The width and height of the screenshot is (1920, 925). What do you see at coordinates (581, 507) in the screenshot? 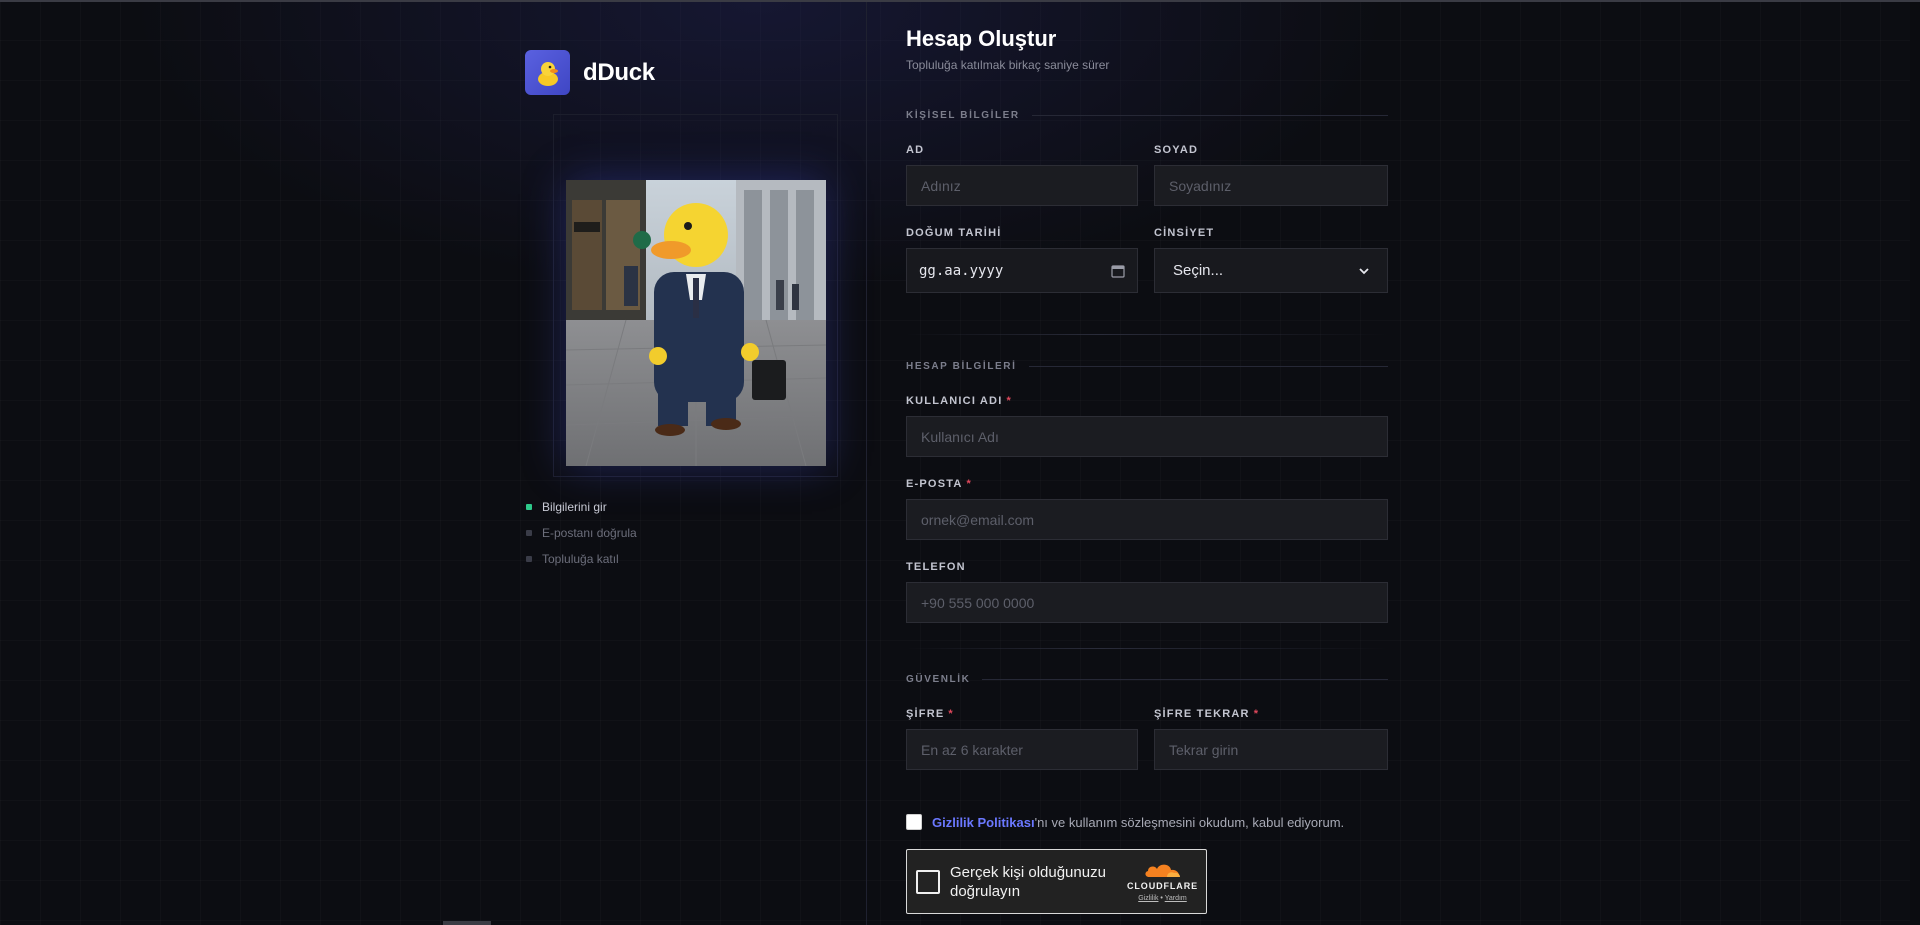
I see `step-enter-details: Bilgilerini gir` at bounding box center [581, 507].